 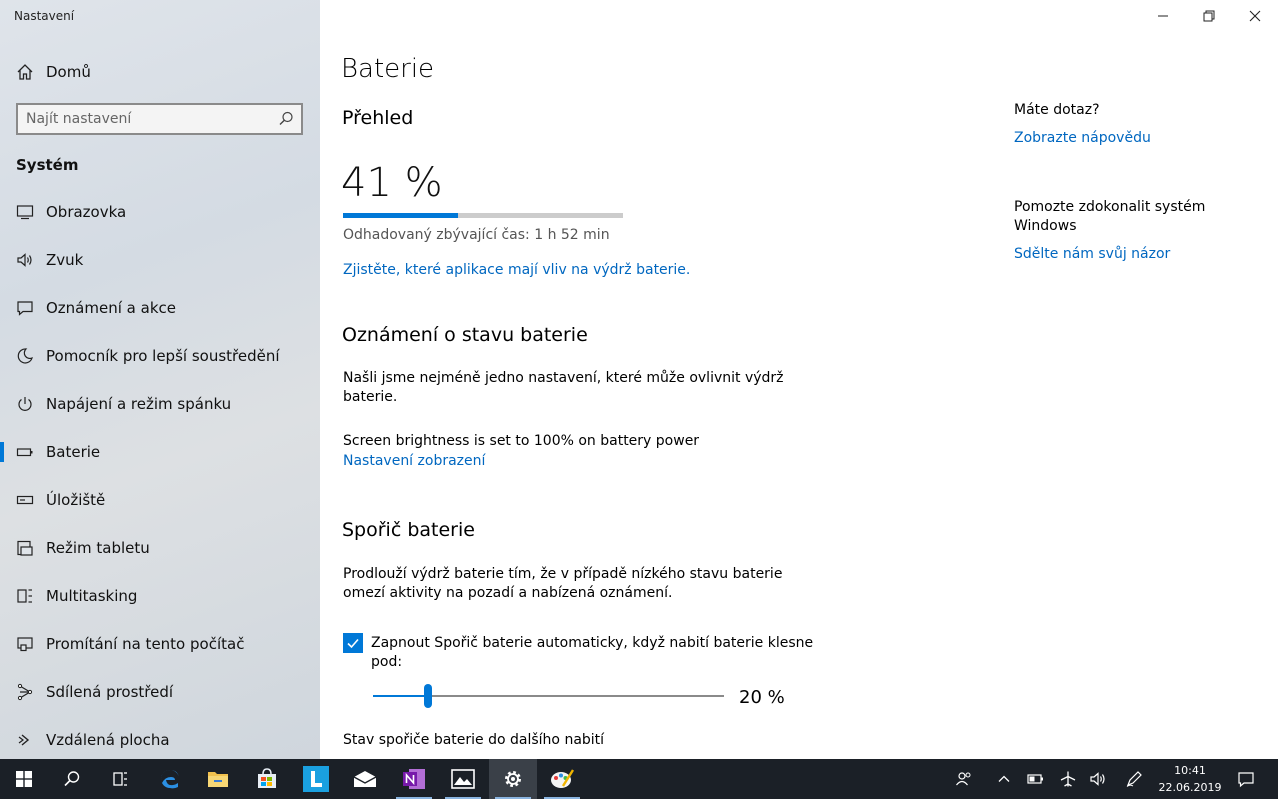 I want to click on slider-thumb, so click(x=428, y=696).